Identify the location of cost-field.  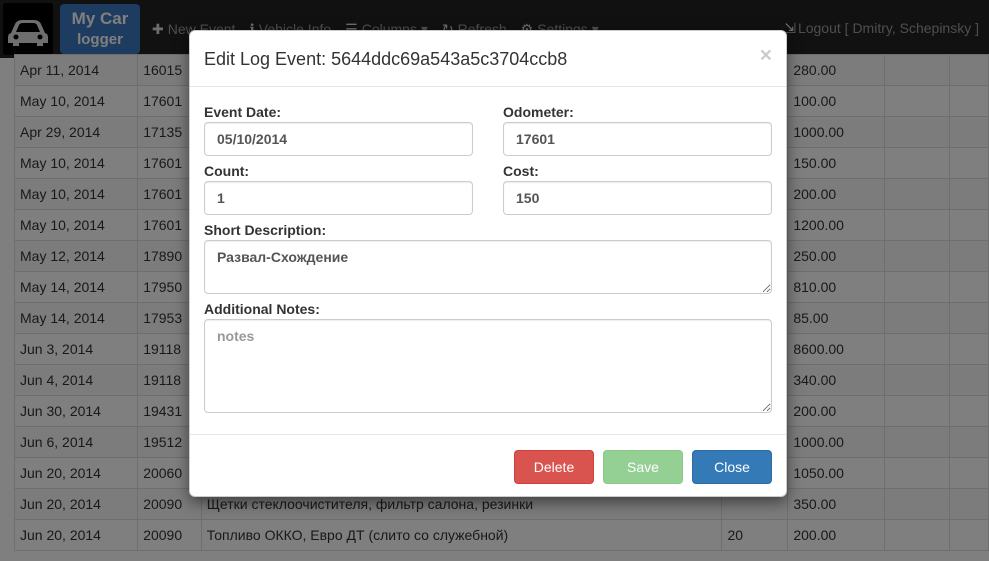
(637, 198).